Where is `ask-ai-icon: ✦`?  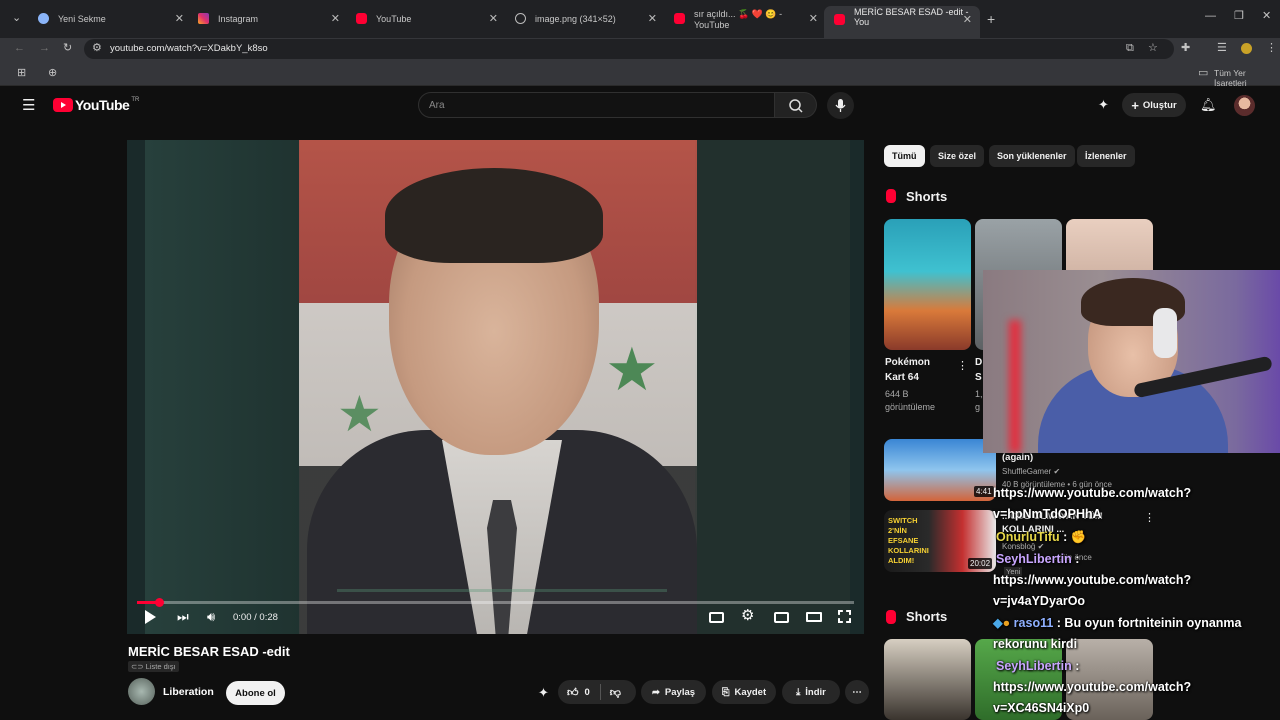
ask-ai-icon: ✦ is located at coordinates (543, 692).